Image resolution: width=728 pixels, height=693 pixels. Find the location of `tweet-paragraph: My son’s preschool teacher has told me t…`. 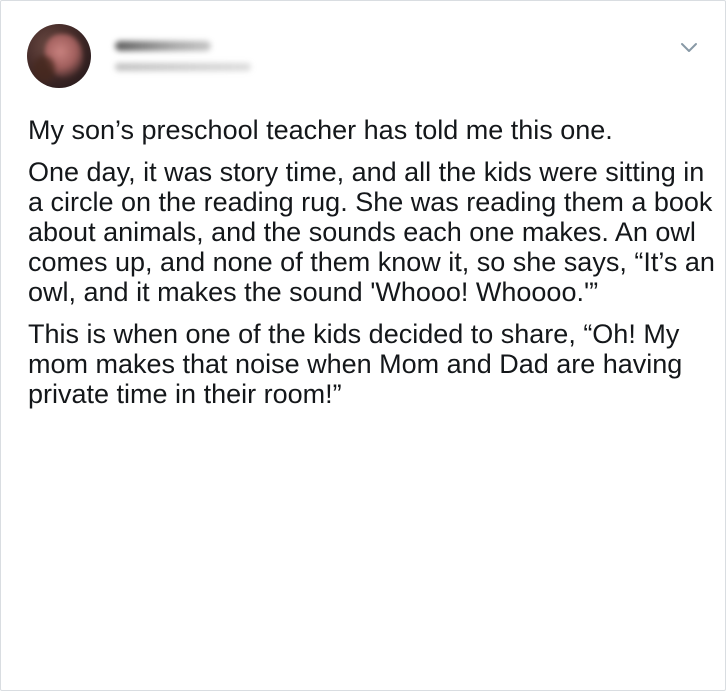

tweet-paragraph: My son’s preschool teacher has told me t… is located at coordinates (320, 130).